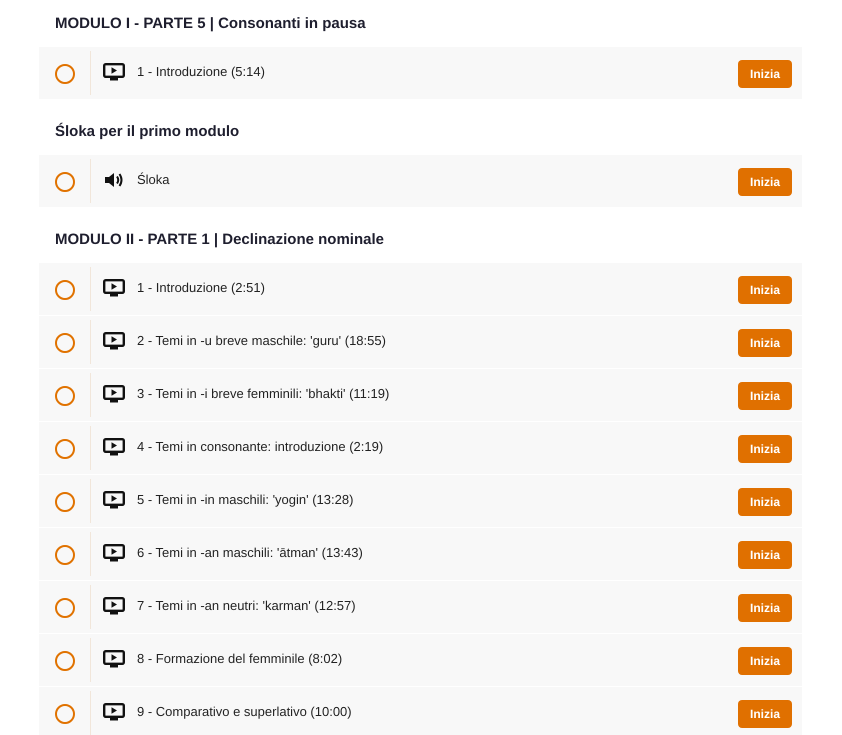 This screenshot has height=735, width=842. Describe the element at coordinates (437, 712) in the screenshot. I see `lesson-title: 9 - Comparativo e superlativo (10:00)` at that location.